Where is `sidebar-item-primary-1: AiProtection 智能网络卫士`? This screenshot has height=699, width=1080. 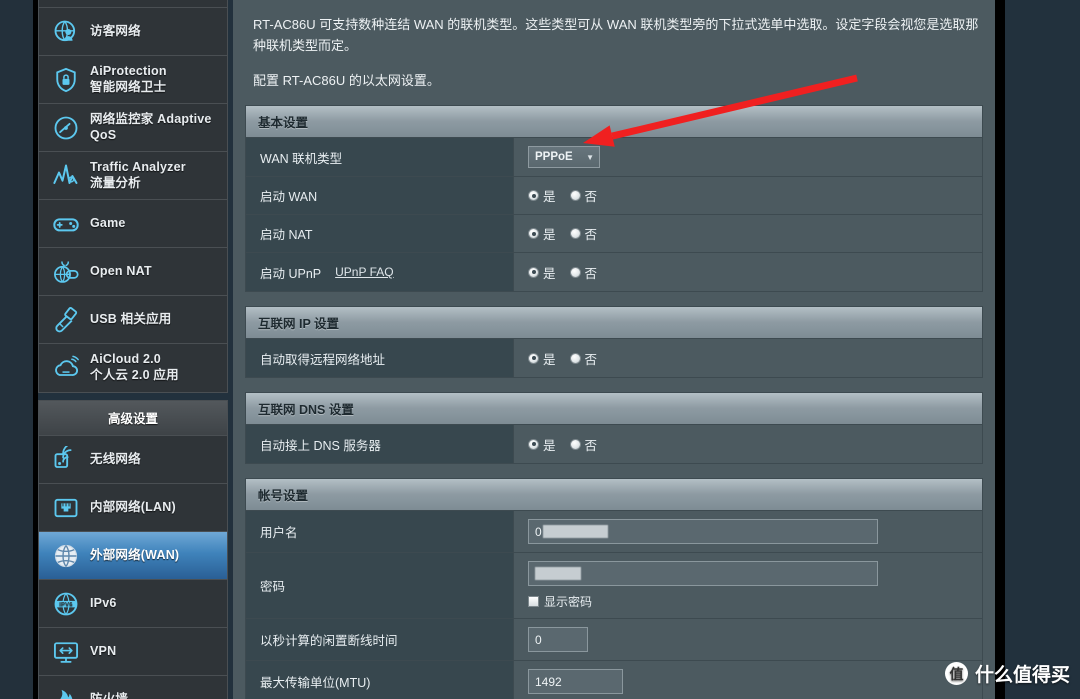 sidebar-item-primary-1: AiProtection 智能网络卫士 is located at coordinates (133, 80).